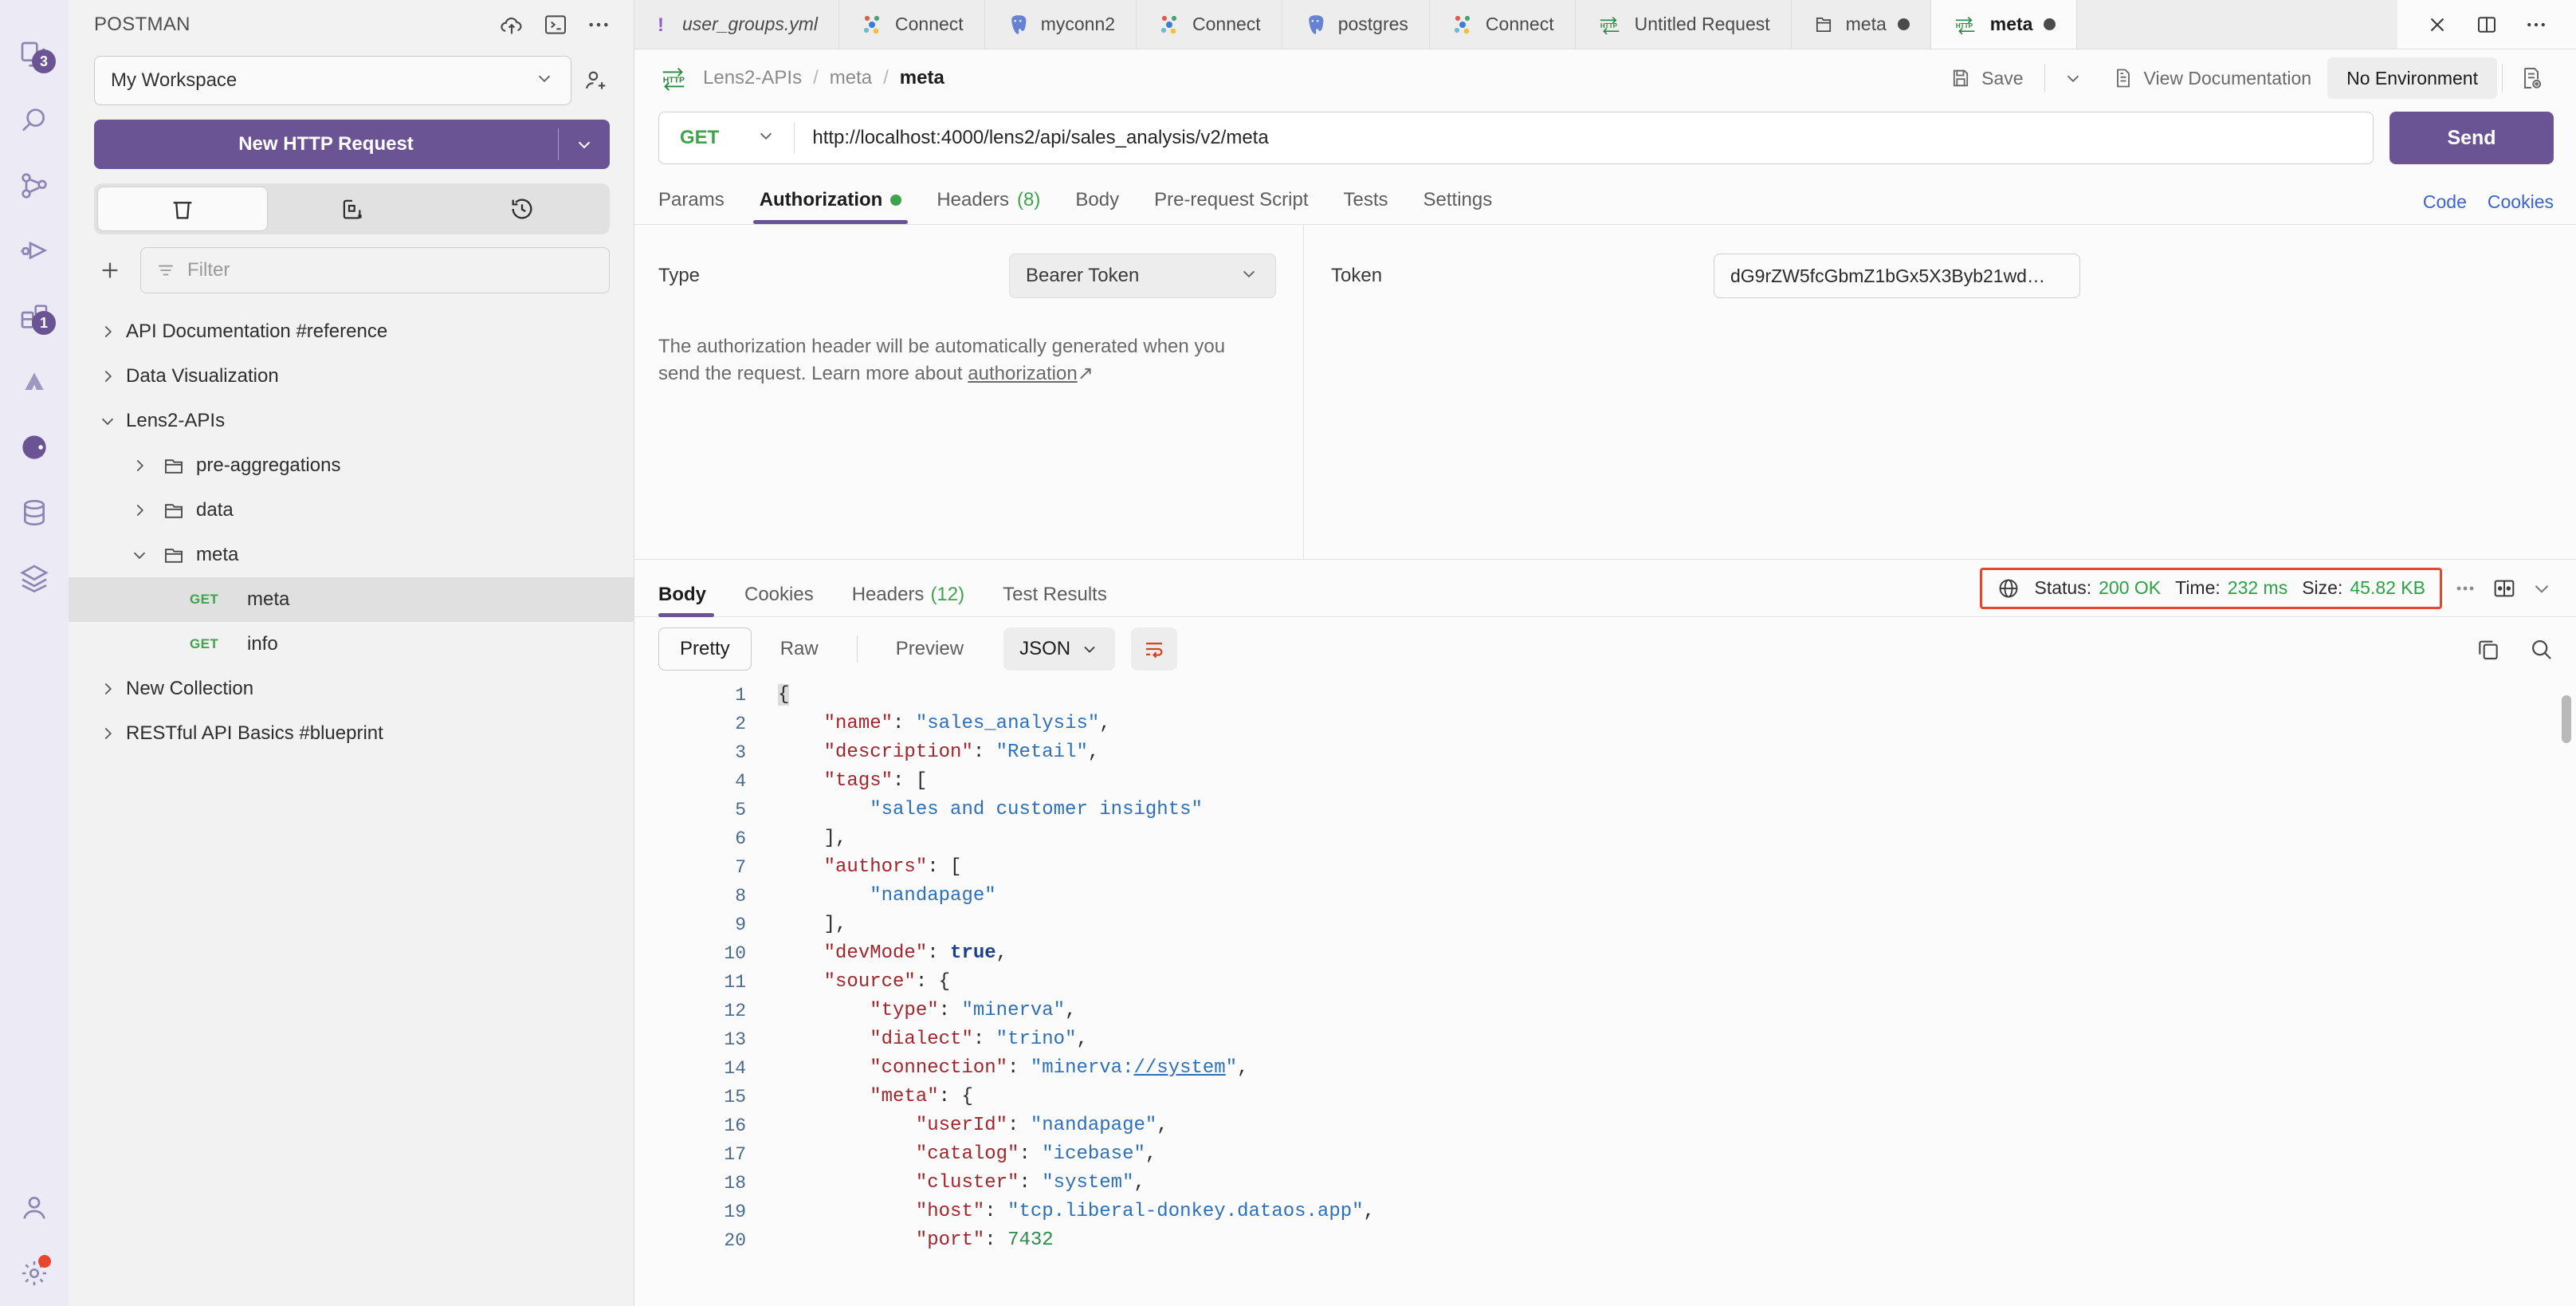 The height and width of the screenshot is (1306, 2576). Describe the element at coordinates (1142, 276) in the screenshot. I see `auth-type-select: Bearer Token` at that location.